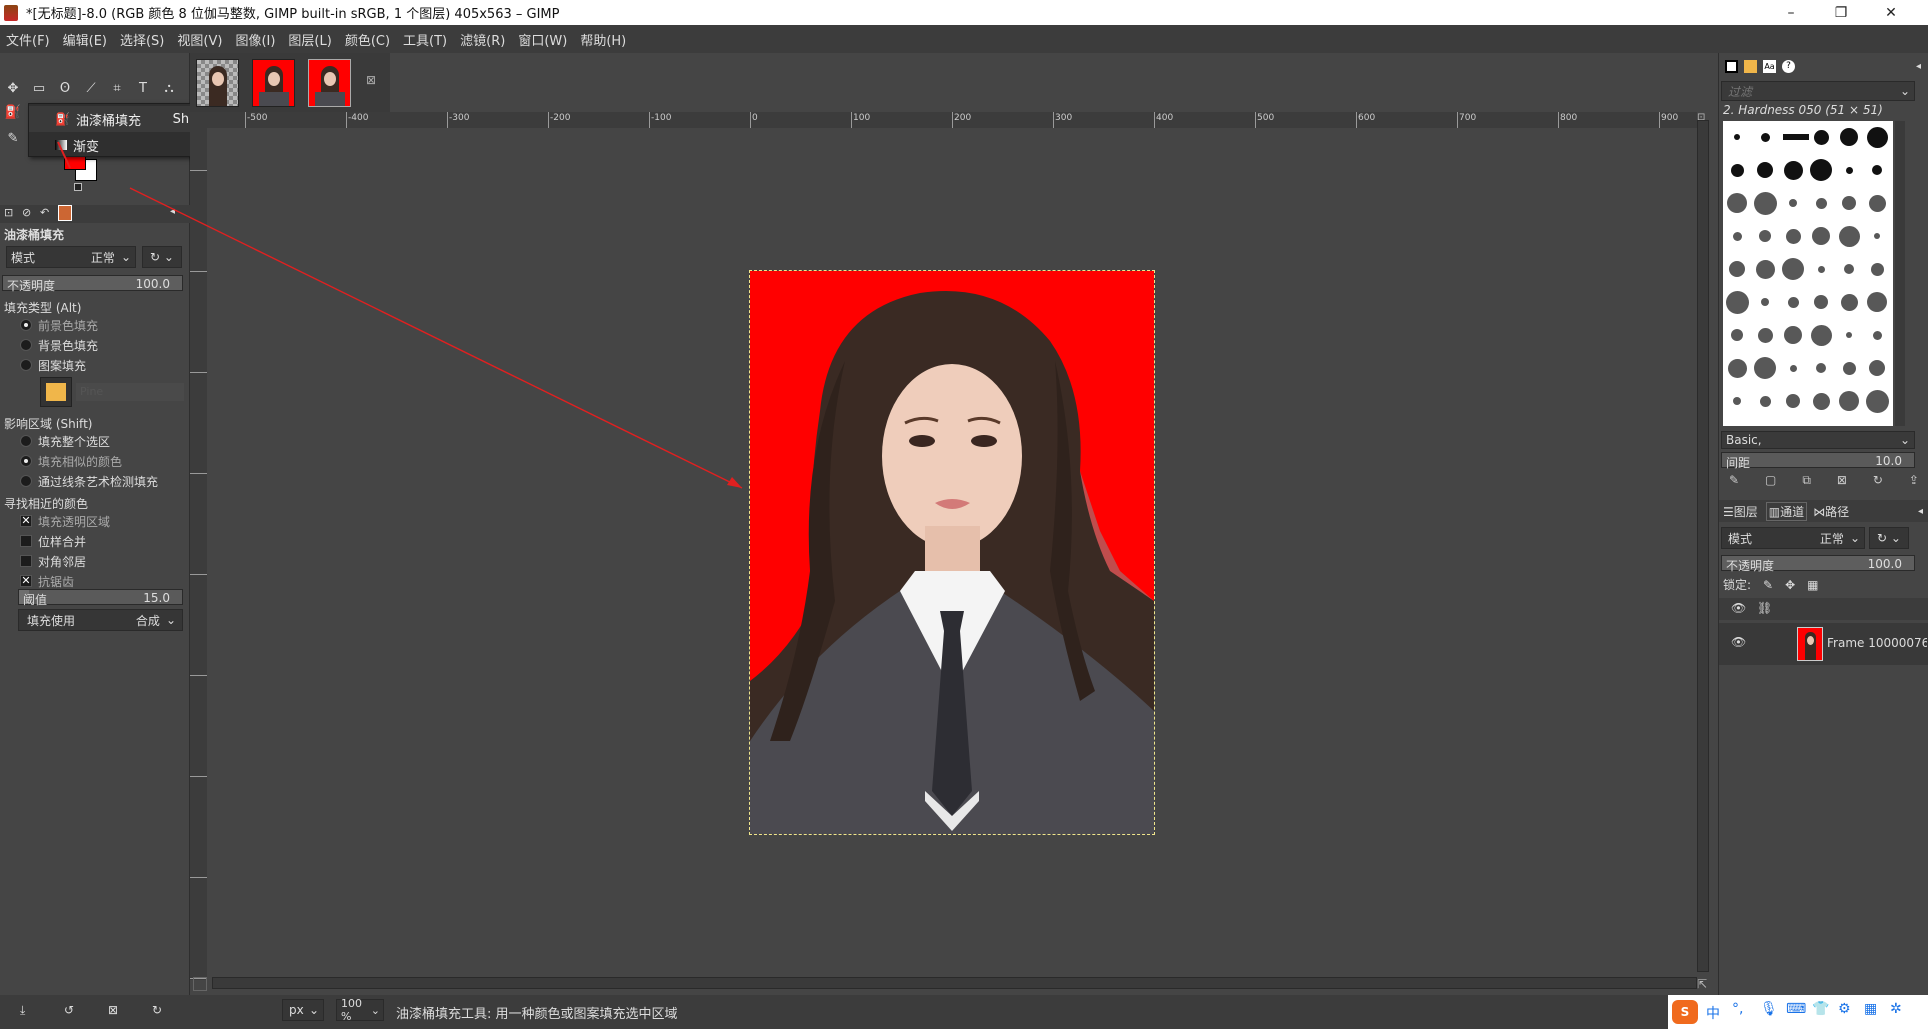 This screenshot has width=1928, height=1029. I want to click on zoom-fit-icon: ⇱, so click(1702, 984).